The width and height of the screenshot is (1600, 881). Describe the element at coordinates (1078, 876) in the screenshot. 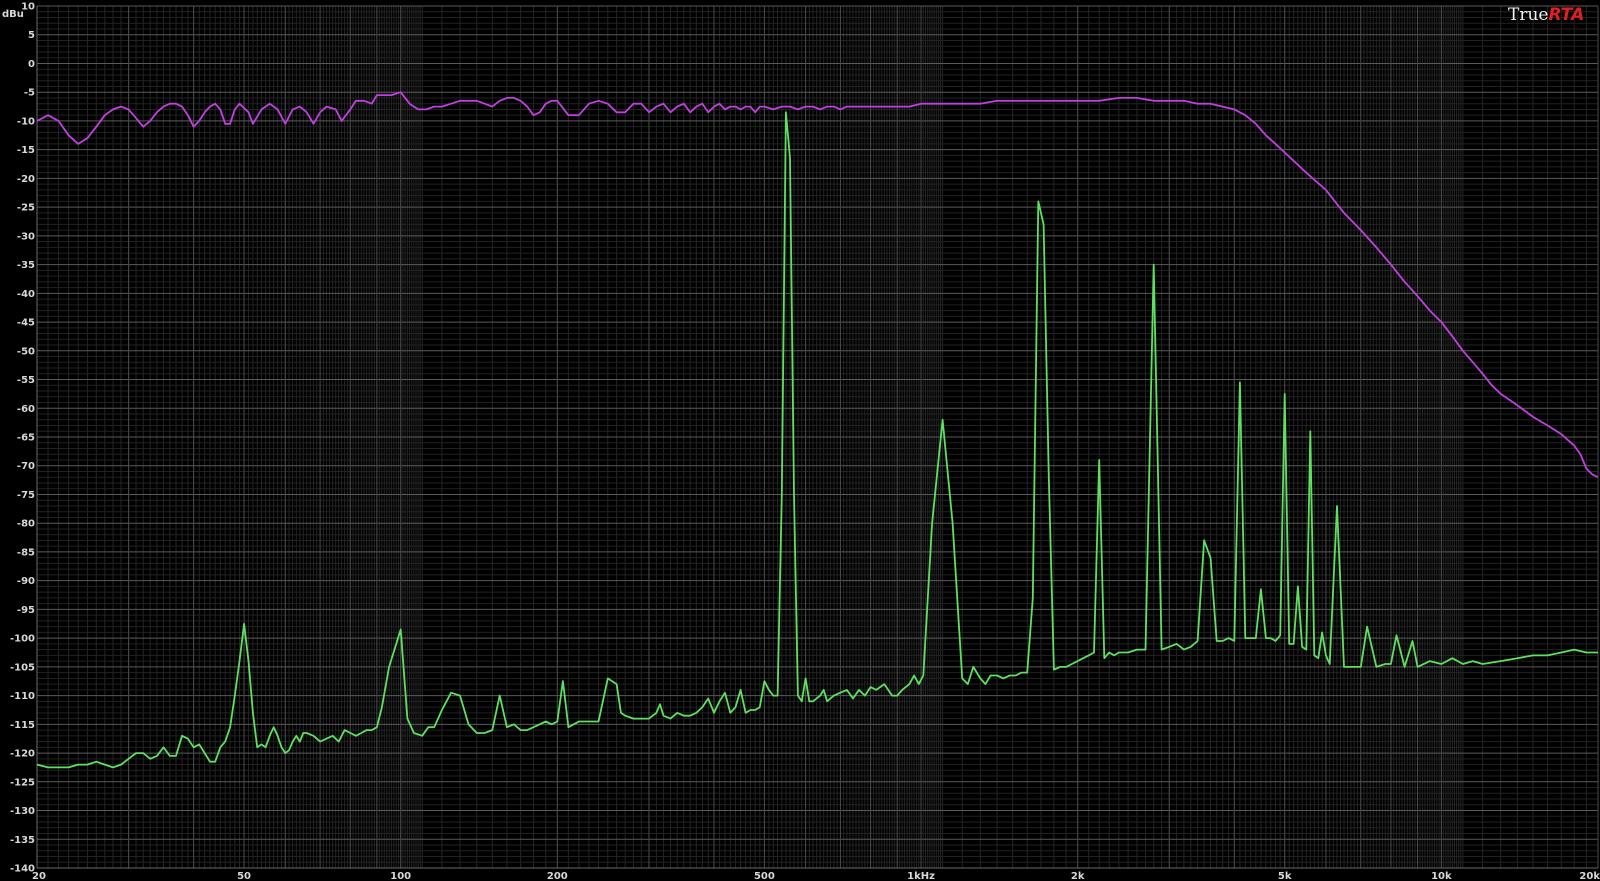

I see `x-tick-label: 2k` at that location.